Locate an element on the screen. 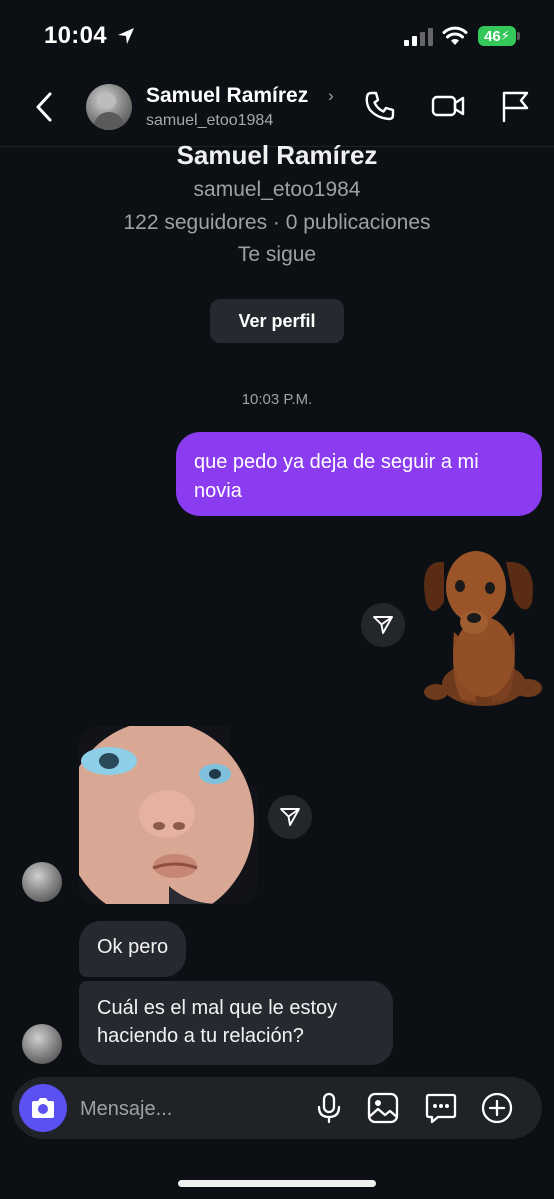 The width and height of the screenshot is (554, 1199). share-gif-button is located at coordinates (290, 817).